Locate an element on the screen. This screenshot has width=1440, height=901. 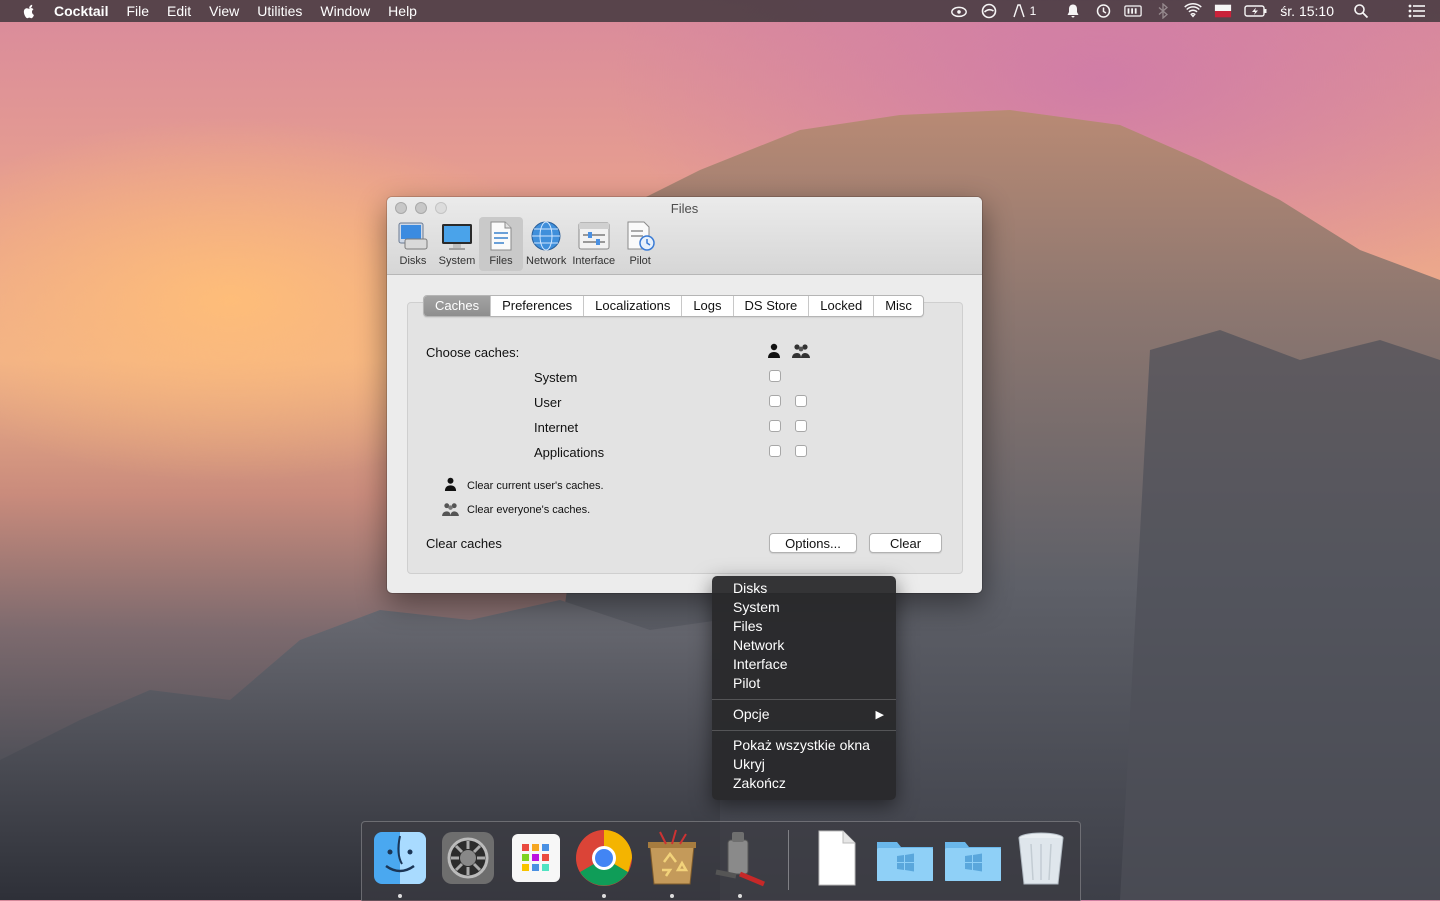
flag-pro-icon is located at coordinates (1223, 11).